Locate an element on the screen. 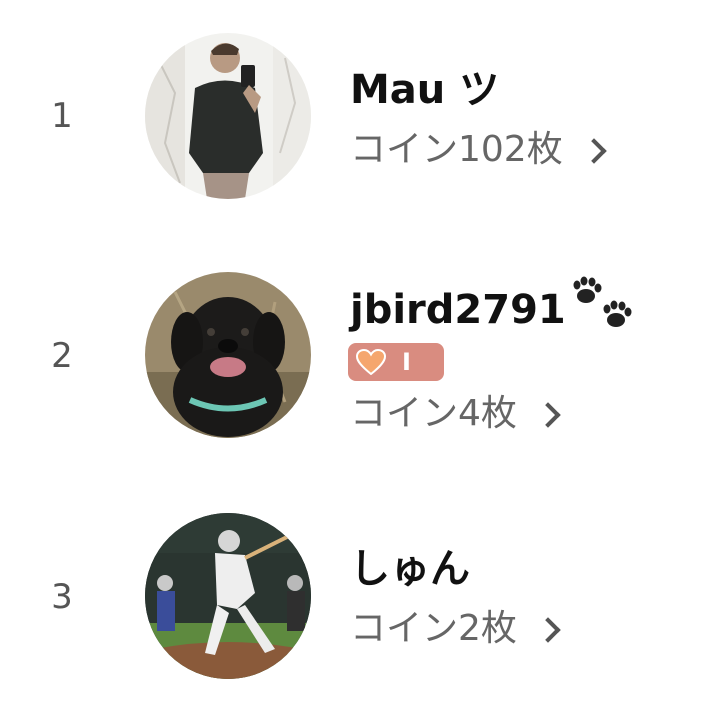  badge-level: I is located at coordinates (406, 362).